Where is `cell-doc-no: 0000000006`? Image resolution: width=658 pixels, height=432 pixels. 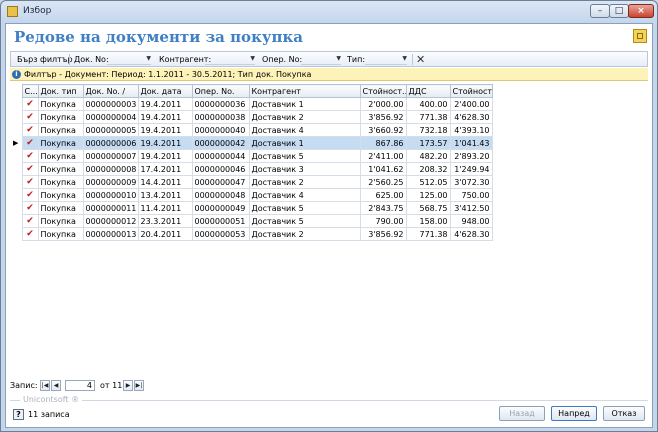 cell-doc-no: 0000000006 is located at coordinates (110, 143).